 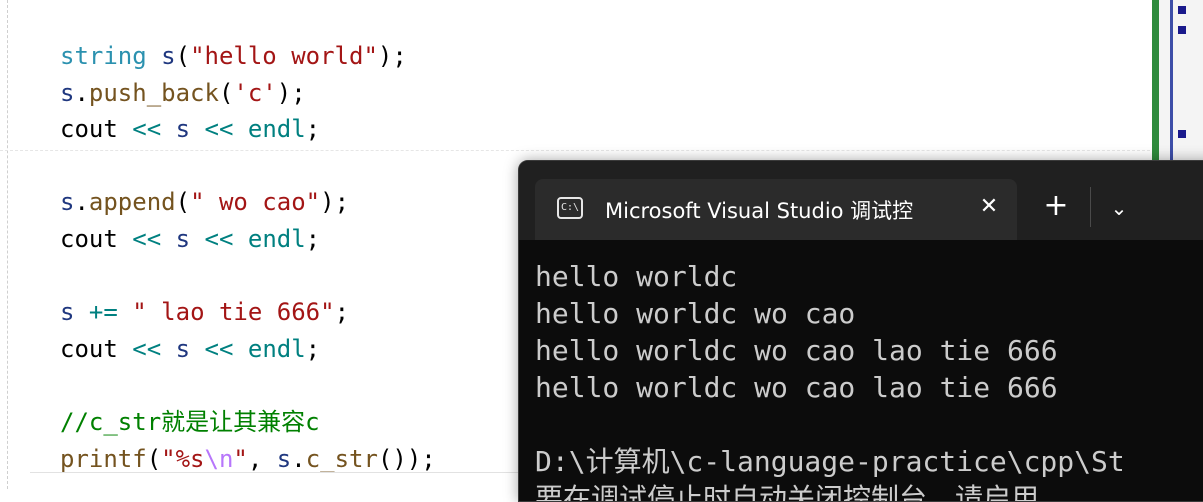 I want to click on close-tab-button: ✕, so click(x=989, y=207).